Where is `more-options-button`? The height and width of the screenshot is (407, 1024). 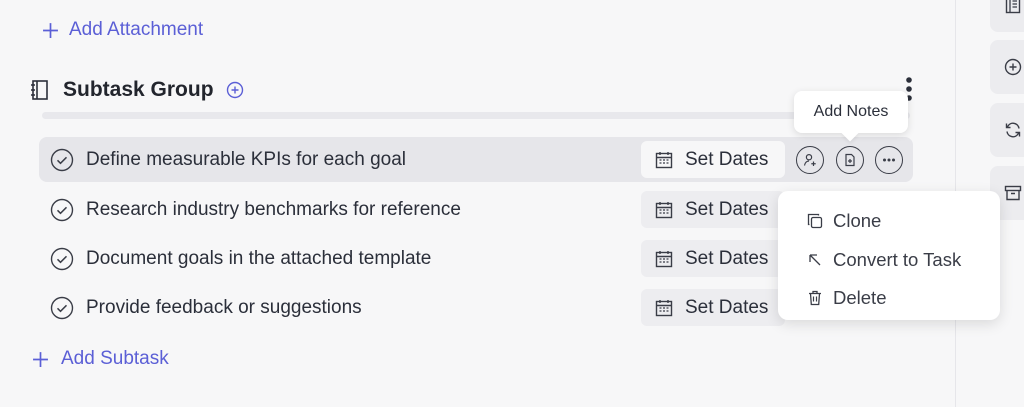
more-options-button is located at coordinates (889, 159).